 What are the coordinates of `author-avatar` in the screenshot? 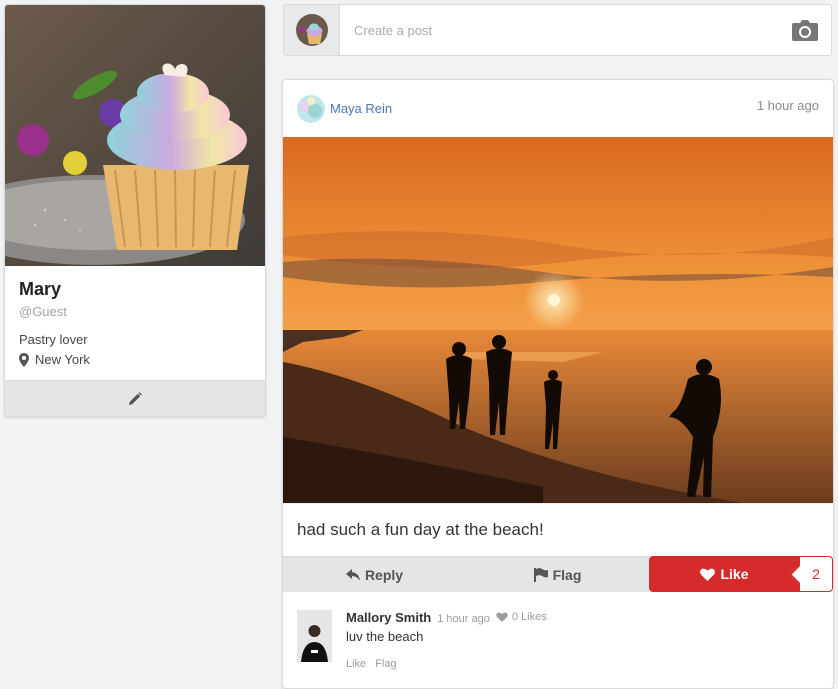 It's located at (311, 108).